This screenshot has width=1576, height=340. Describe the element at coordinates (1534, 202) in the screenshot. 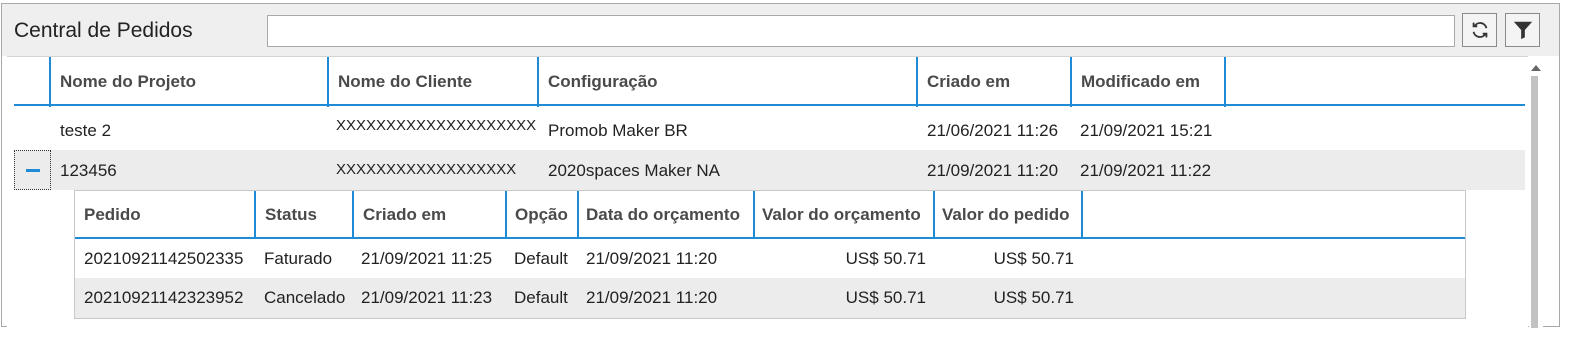

I see `scroll-thumb` at that location.